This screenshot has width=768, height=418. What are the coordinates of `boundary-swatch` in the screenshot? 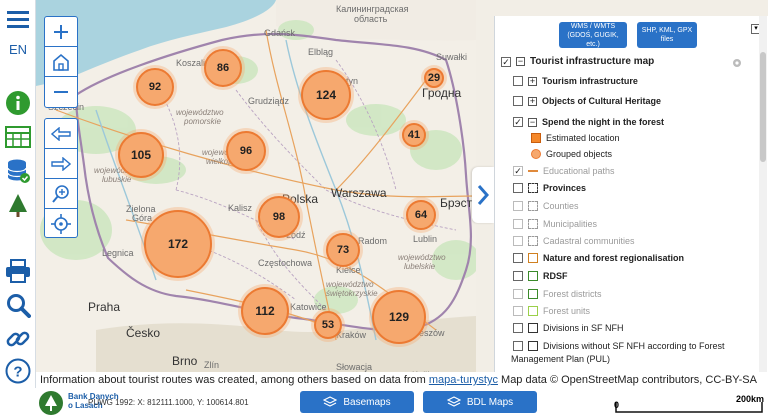 It's located at (533, 224).